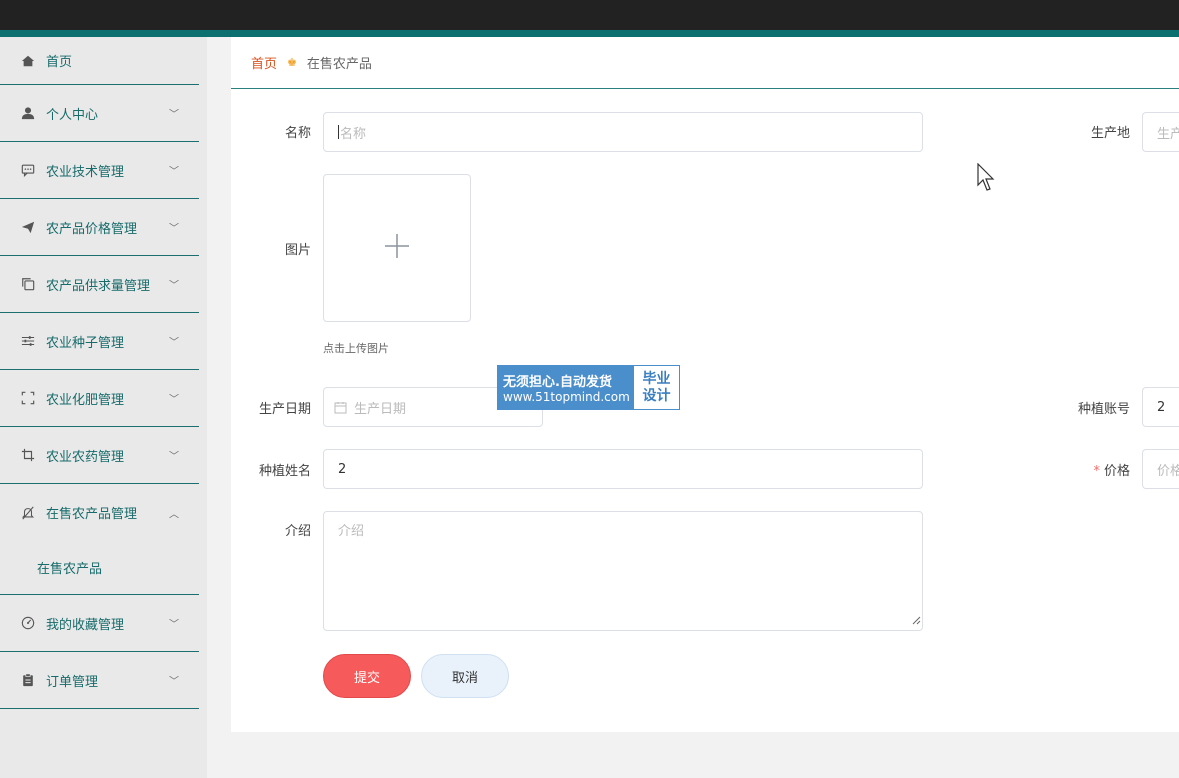 This screenshot has width=1179, height=778. I want to click on origin-label: 生产地, so click(1110, 133).